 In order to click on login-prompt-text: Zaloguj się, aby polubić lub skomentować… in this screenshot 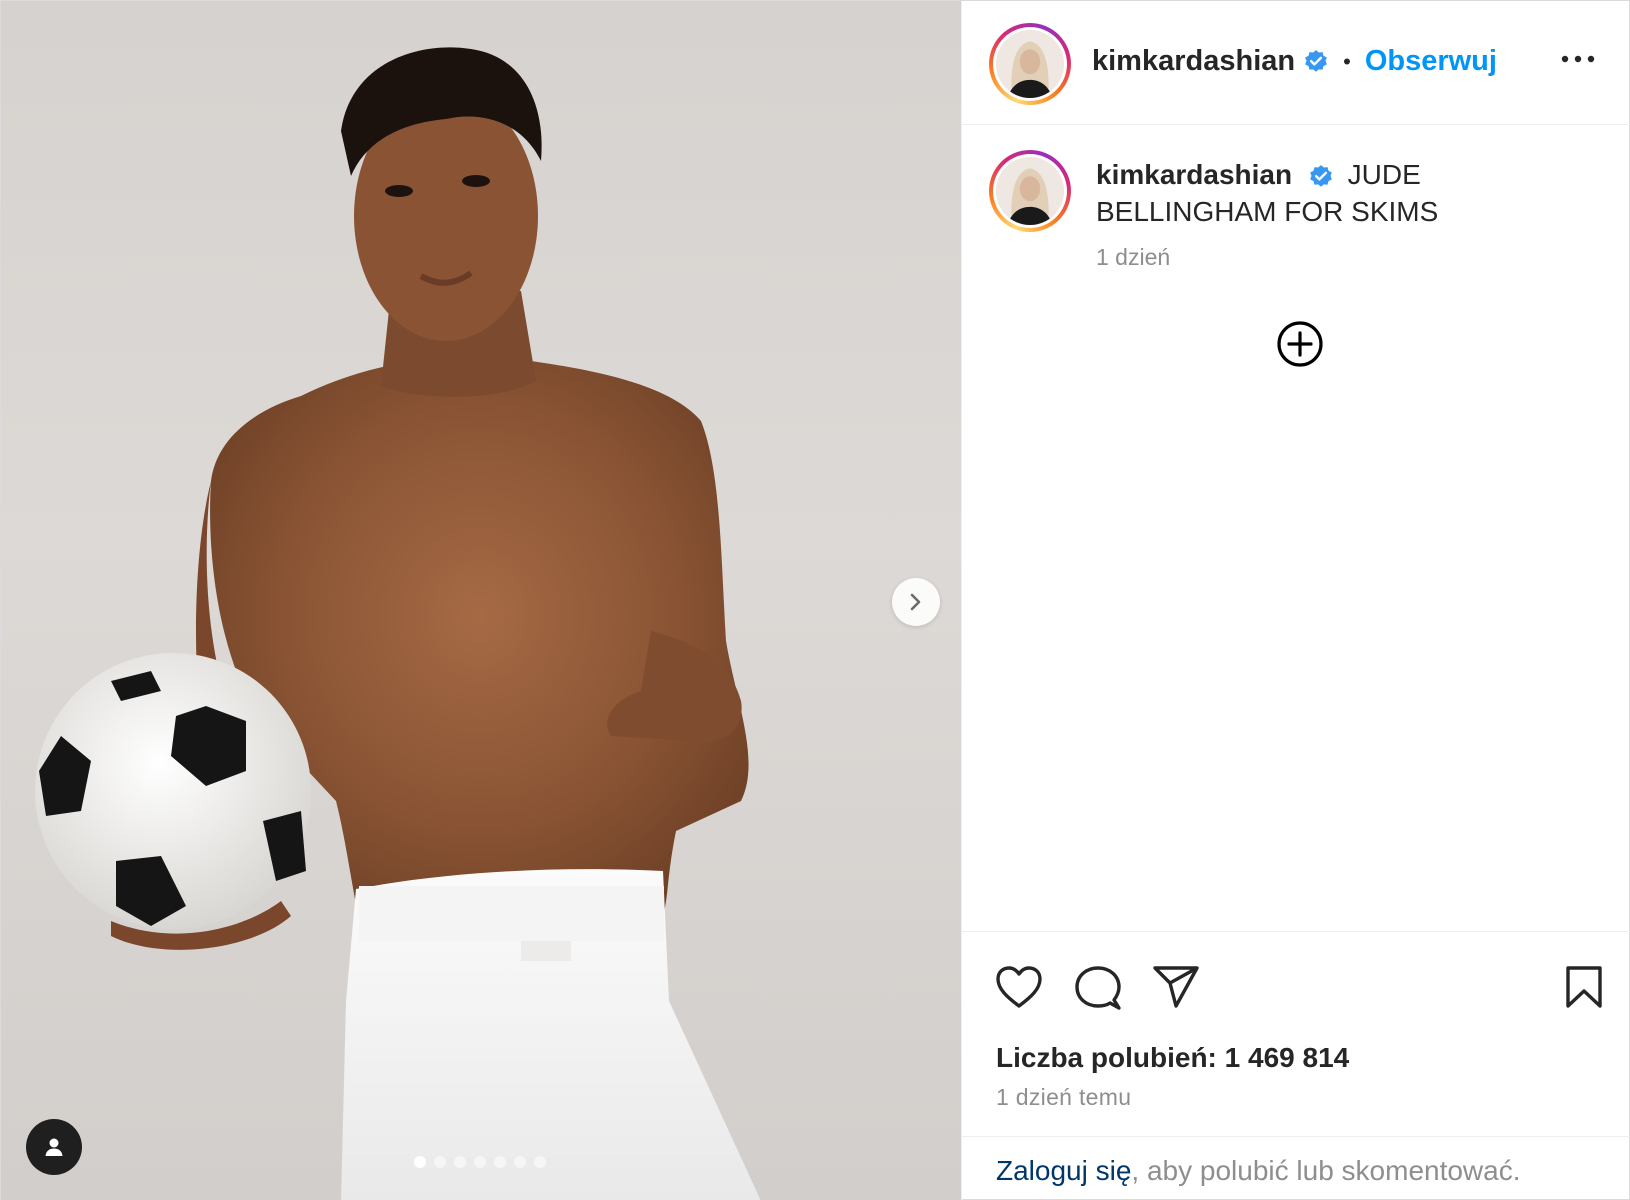, I will do `click(1258, 1171)`.